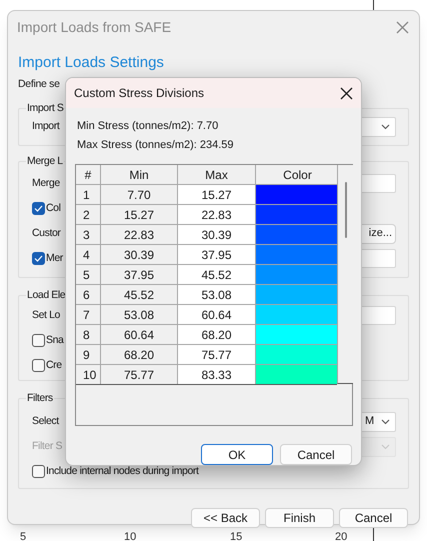 This screenshot has width=427, height=541. Describe the element at coordinates (122, 471) in the screenshot. I see `checkbox-label: Include internal nodes during import` at that location.